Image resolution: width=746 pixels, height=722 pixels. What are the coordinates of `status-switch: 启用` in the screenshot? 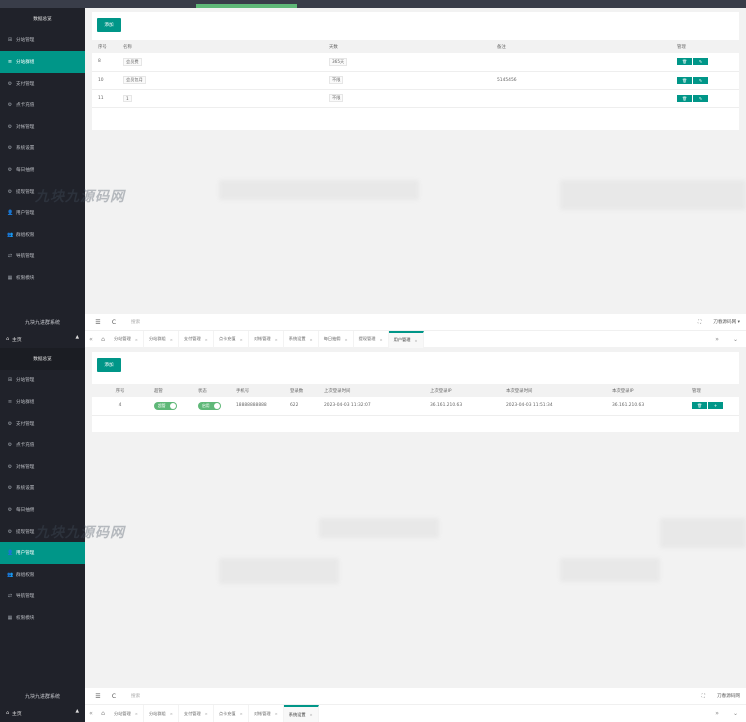 It's located at (209, 405).